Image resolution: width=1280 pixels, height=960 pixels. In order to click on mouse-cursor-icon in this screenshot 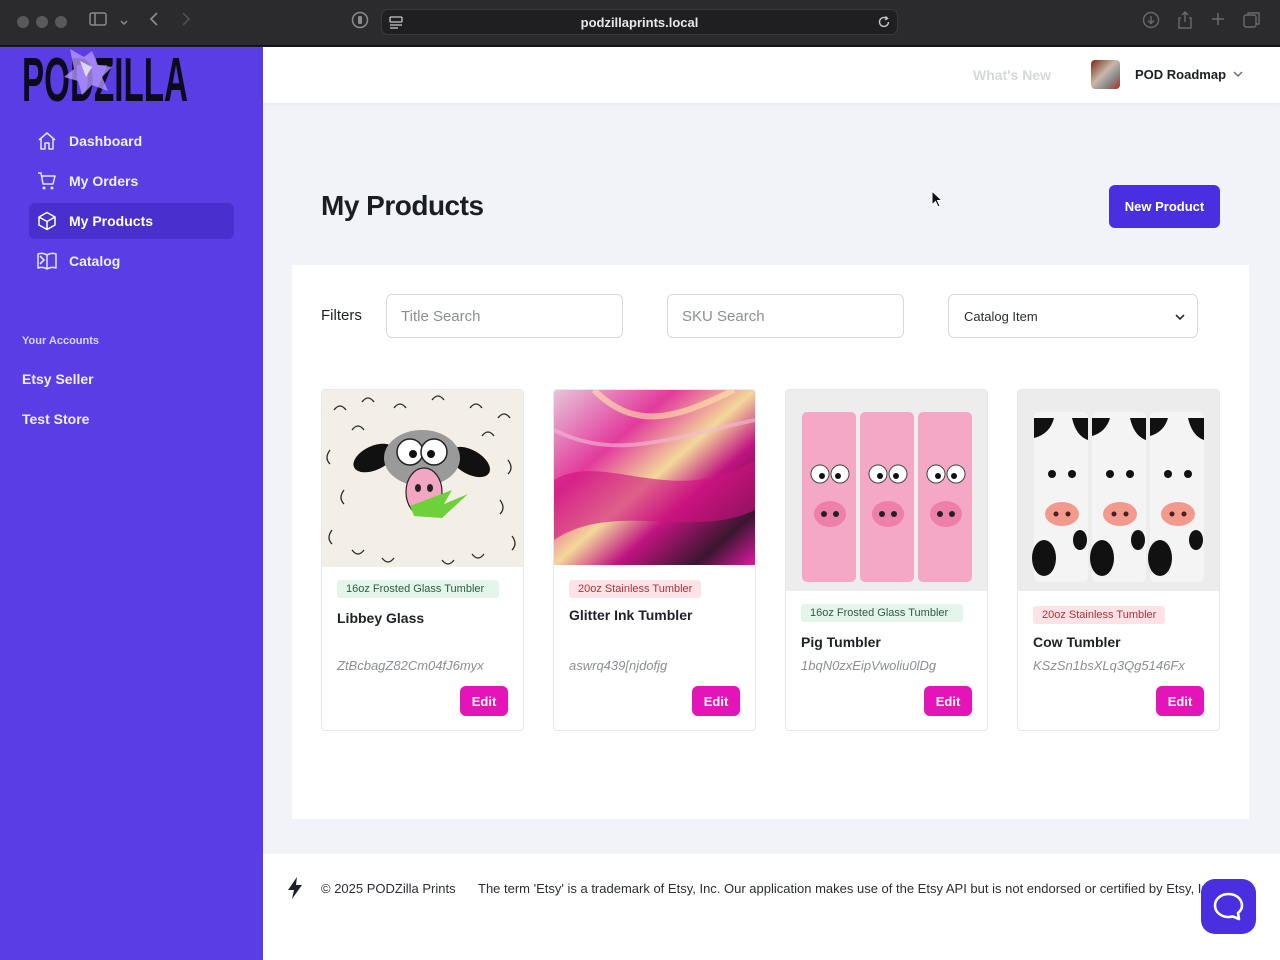, I will do `click(937, 199)`.